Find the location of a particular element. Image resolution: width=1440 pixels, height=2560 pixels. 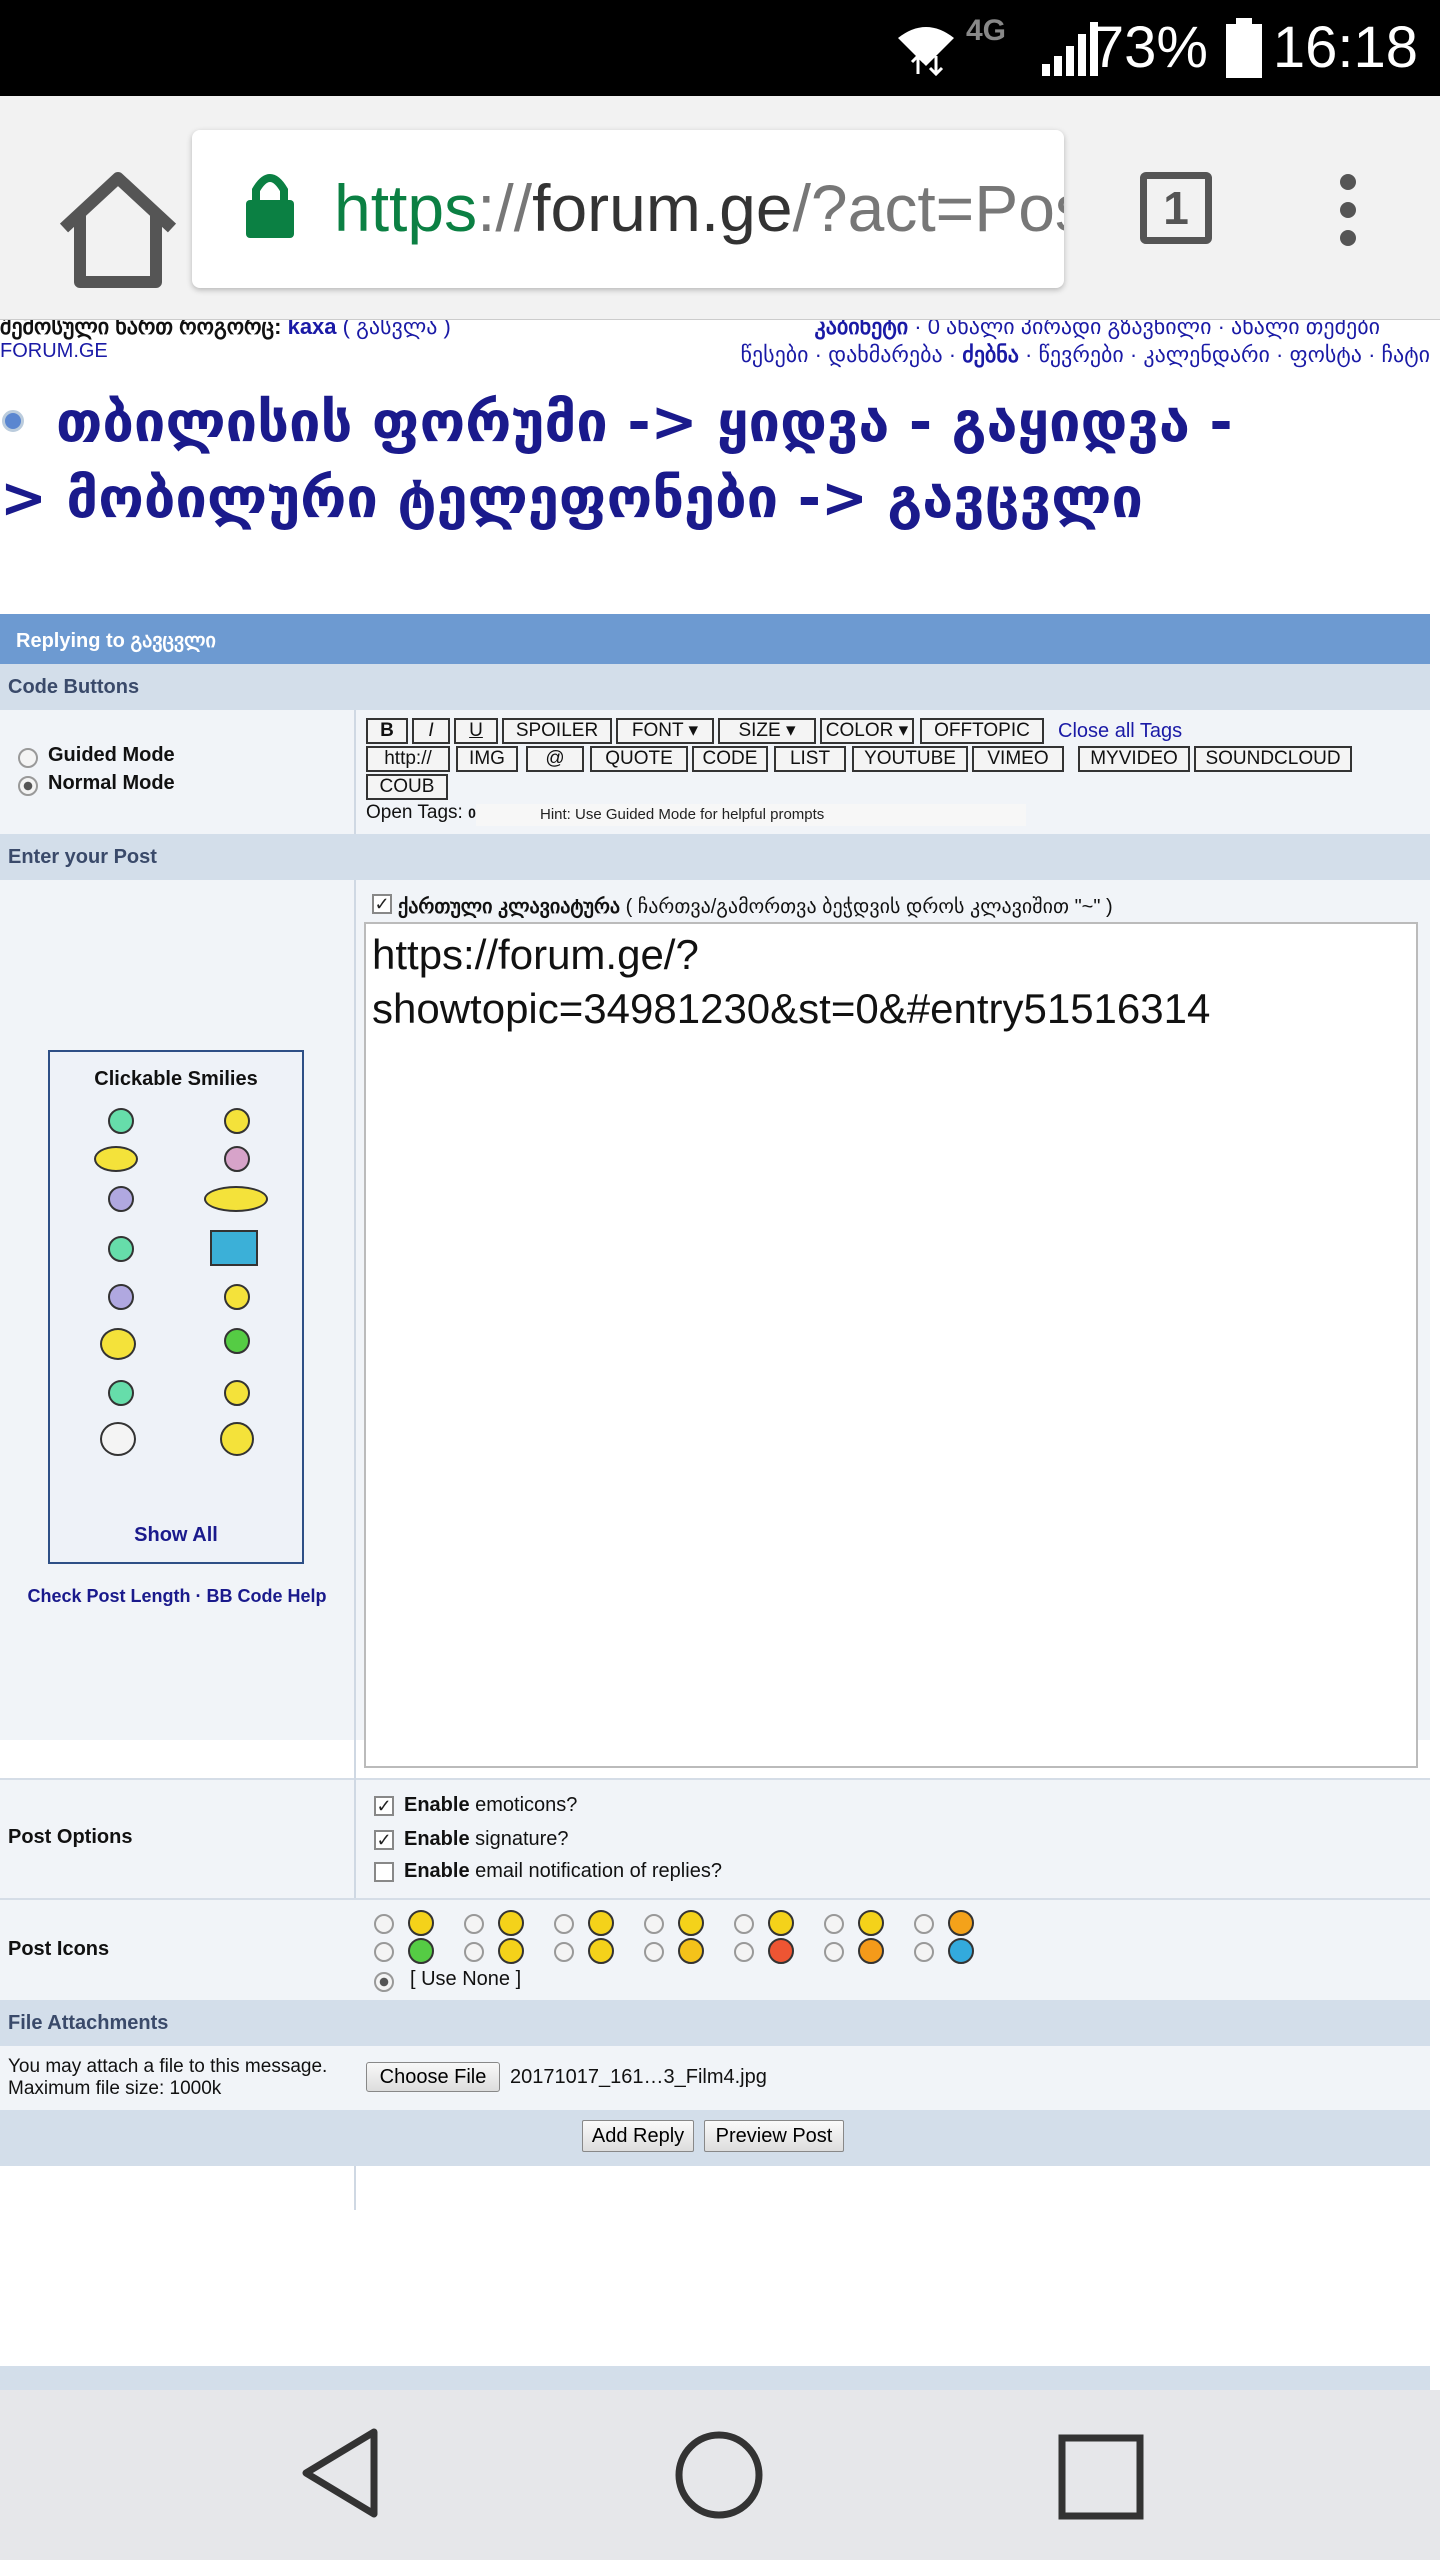

post-icon-9-icon is located at coordinates (511, 1951).